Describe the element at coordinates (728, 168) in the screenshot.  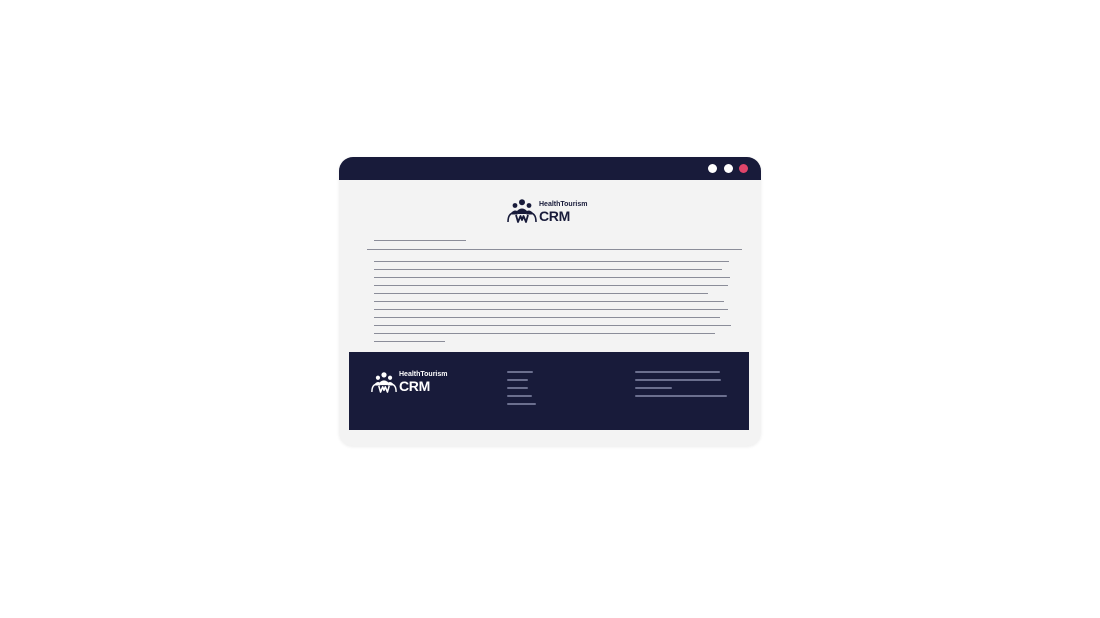
I see `maximize-dot` at that location.